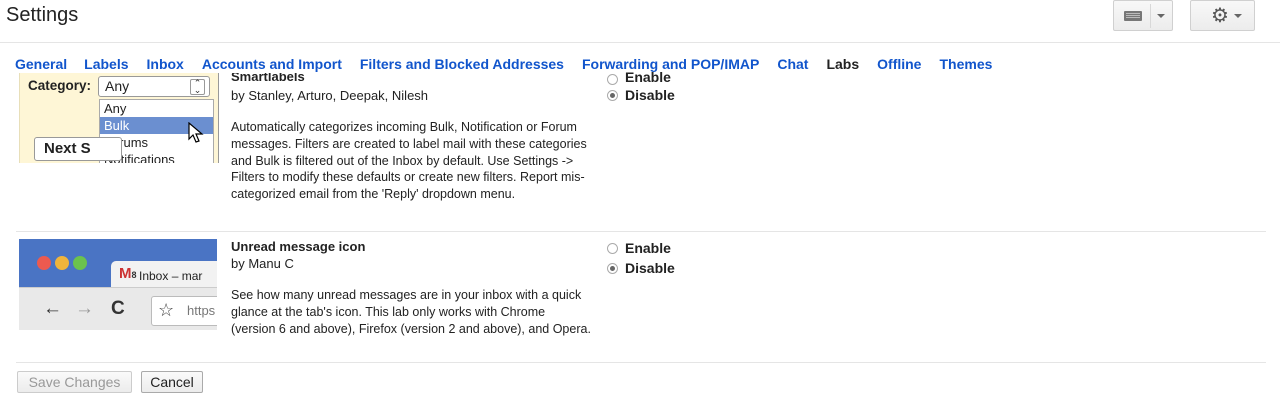 The height and width of the screenshot is (410, 1280). I want to click on lab-name: Unread message icon, so click(298, 246).